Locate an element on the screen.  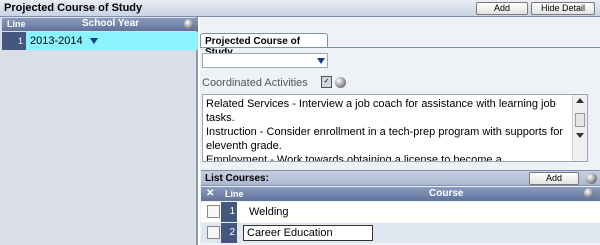
activity-dropdown is located at coordinates (265, 60).